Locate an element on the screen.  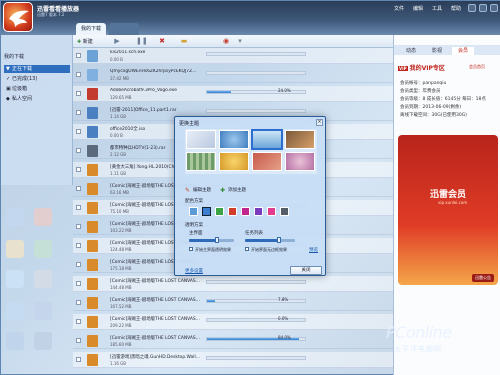
start-button: ▶ is located at coordinates (117, 42).